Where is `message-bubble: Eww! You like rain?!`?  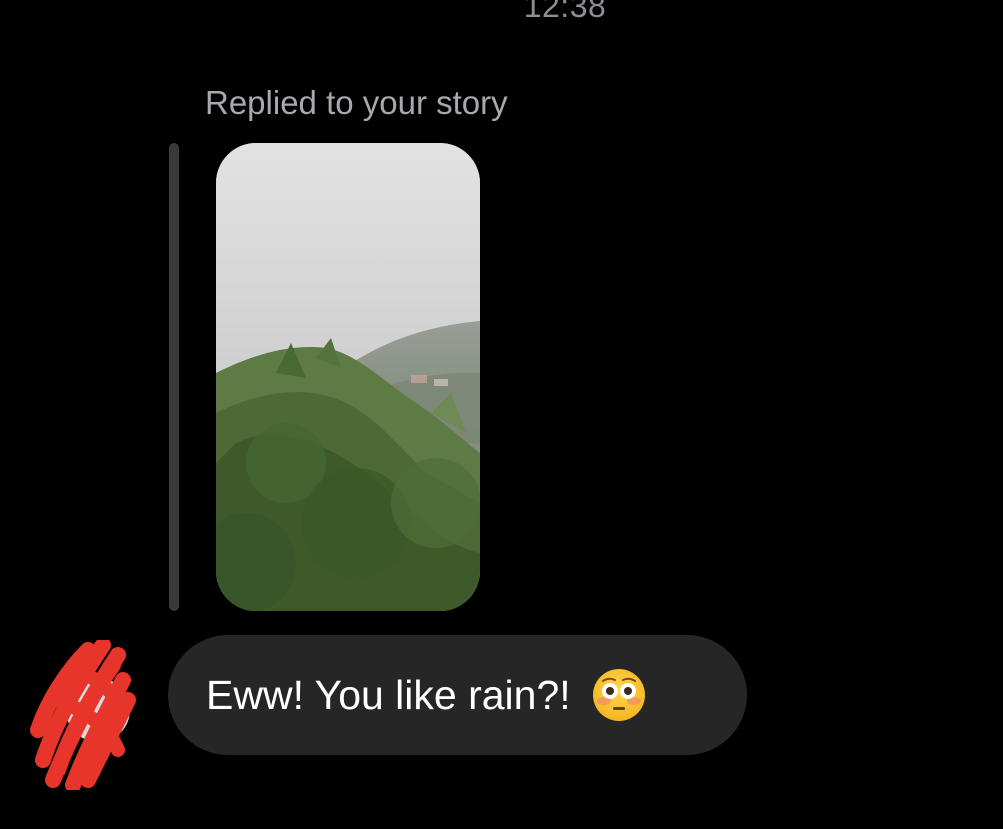 message-bubble: Eww! You like rain?! is located at coordinates (457, 695).